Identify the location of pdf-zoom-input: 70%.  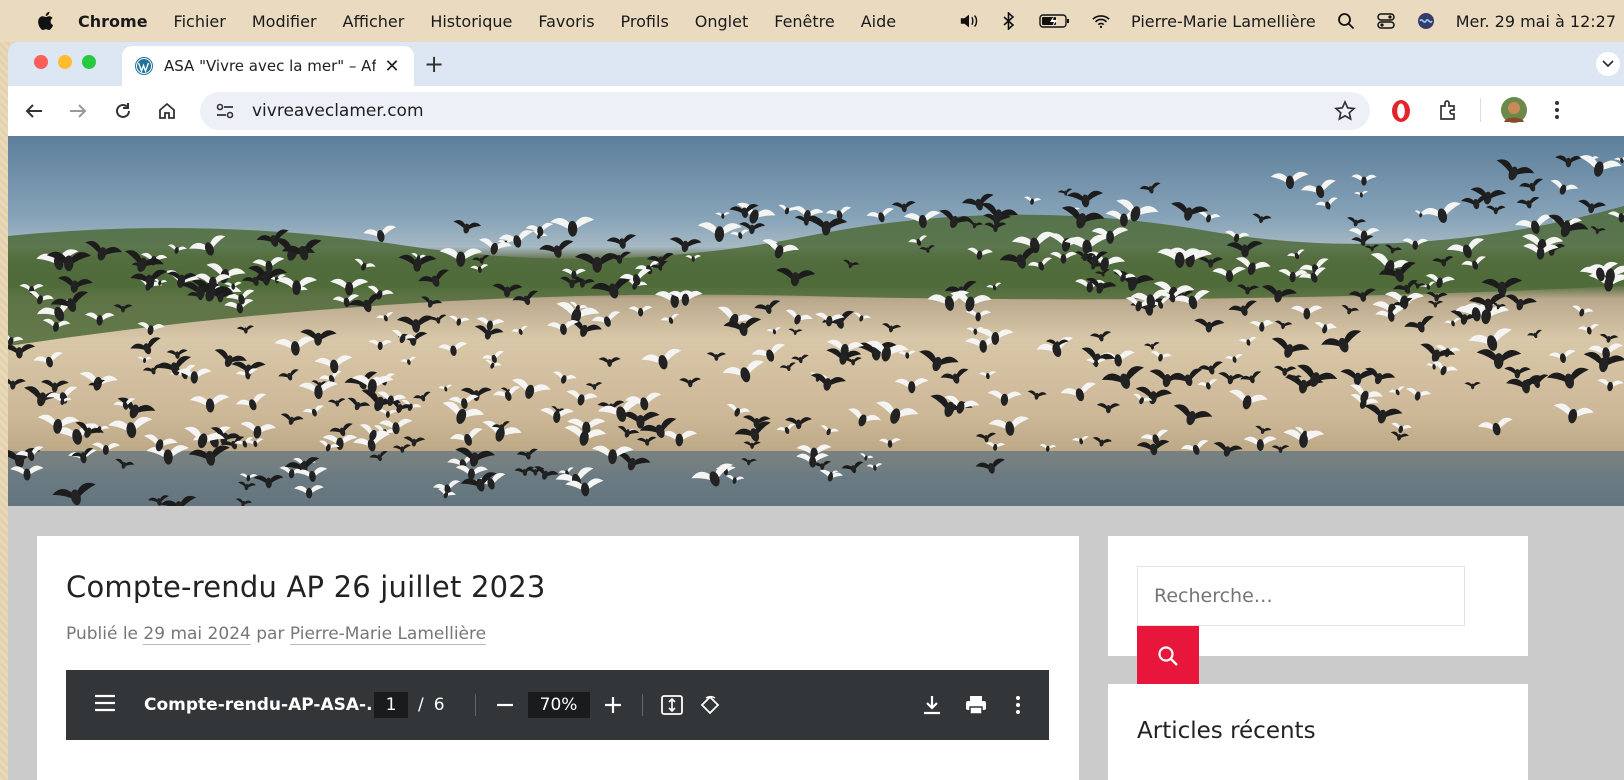
(558, 705).